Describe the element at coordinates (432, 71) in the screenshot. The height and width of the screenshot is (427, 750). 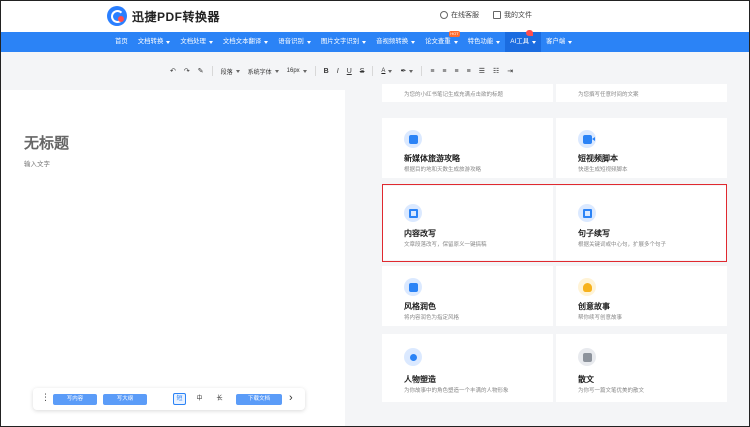
I see `align-left-icon: ≡` at that location.